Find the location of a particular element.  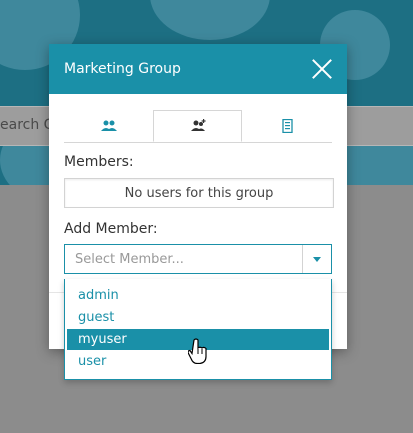

add-member-label: Add Member: is located at coordinates (111, 229).